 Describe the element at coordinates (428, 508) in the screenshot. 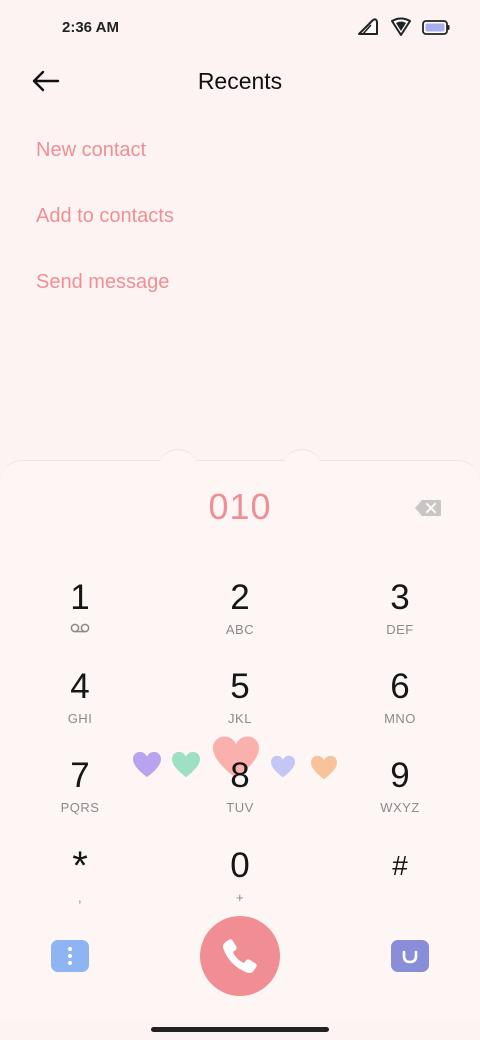

I see `backspace-icon` at that location.